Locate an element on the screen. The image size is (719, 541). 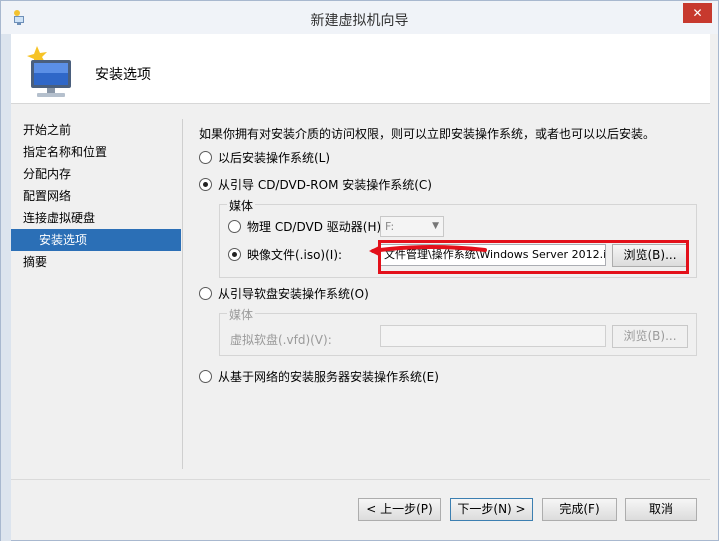
nav-item-install-options: 安装选项 is located at coordinates (96, 240).